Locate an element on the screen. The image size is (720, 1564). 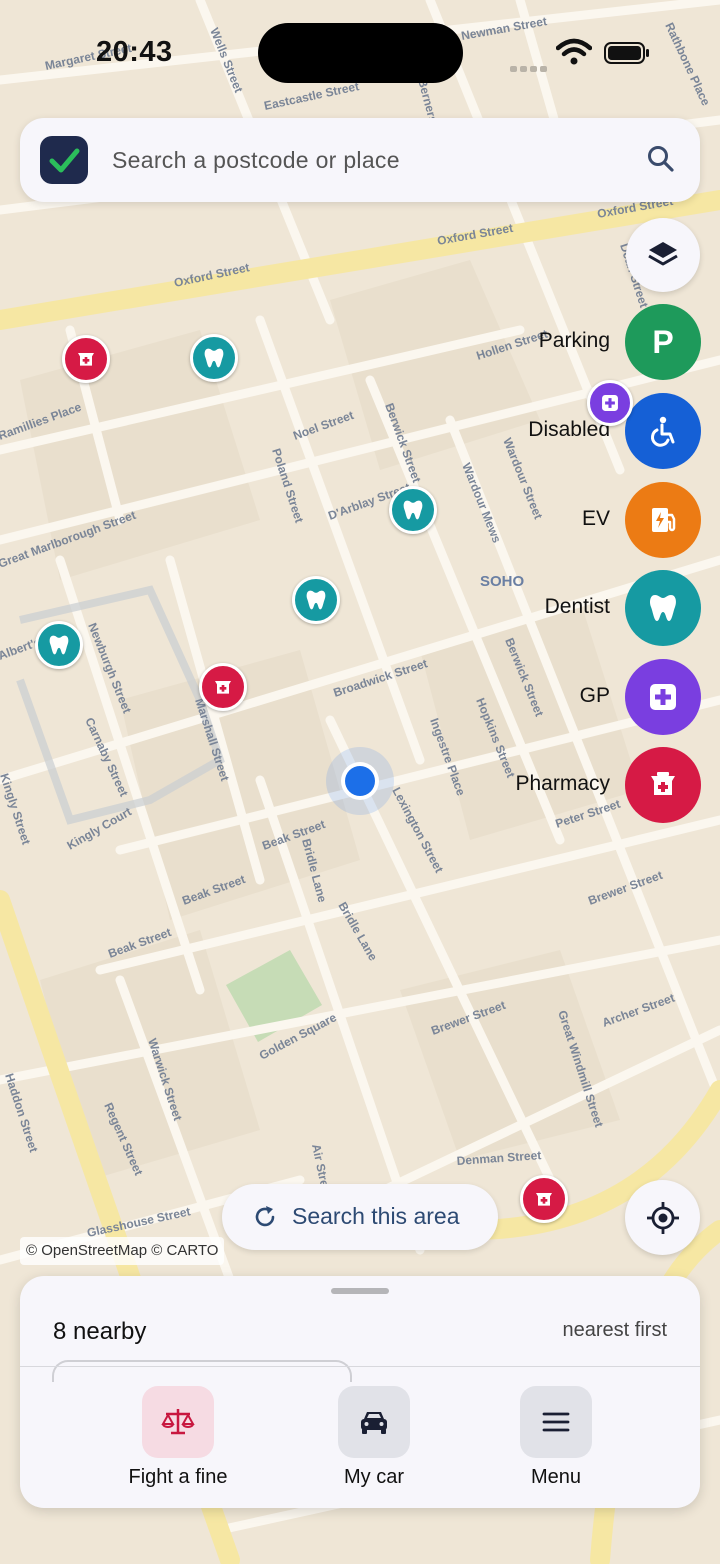
cellular-signal-icon is located at coordinates (530, 68).